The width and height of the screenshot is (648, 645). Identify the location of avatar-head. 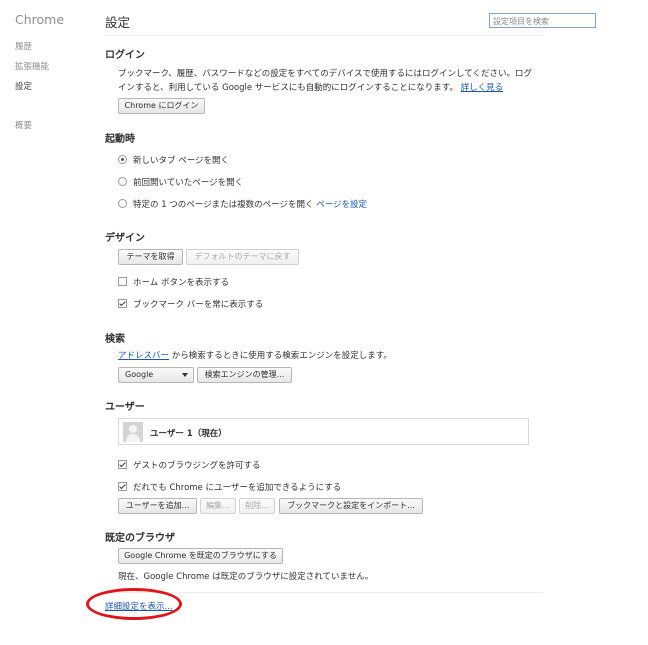
(133, 429).